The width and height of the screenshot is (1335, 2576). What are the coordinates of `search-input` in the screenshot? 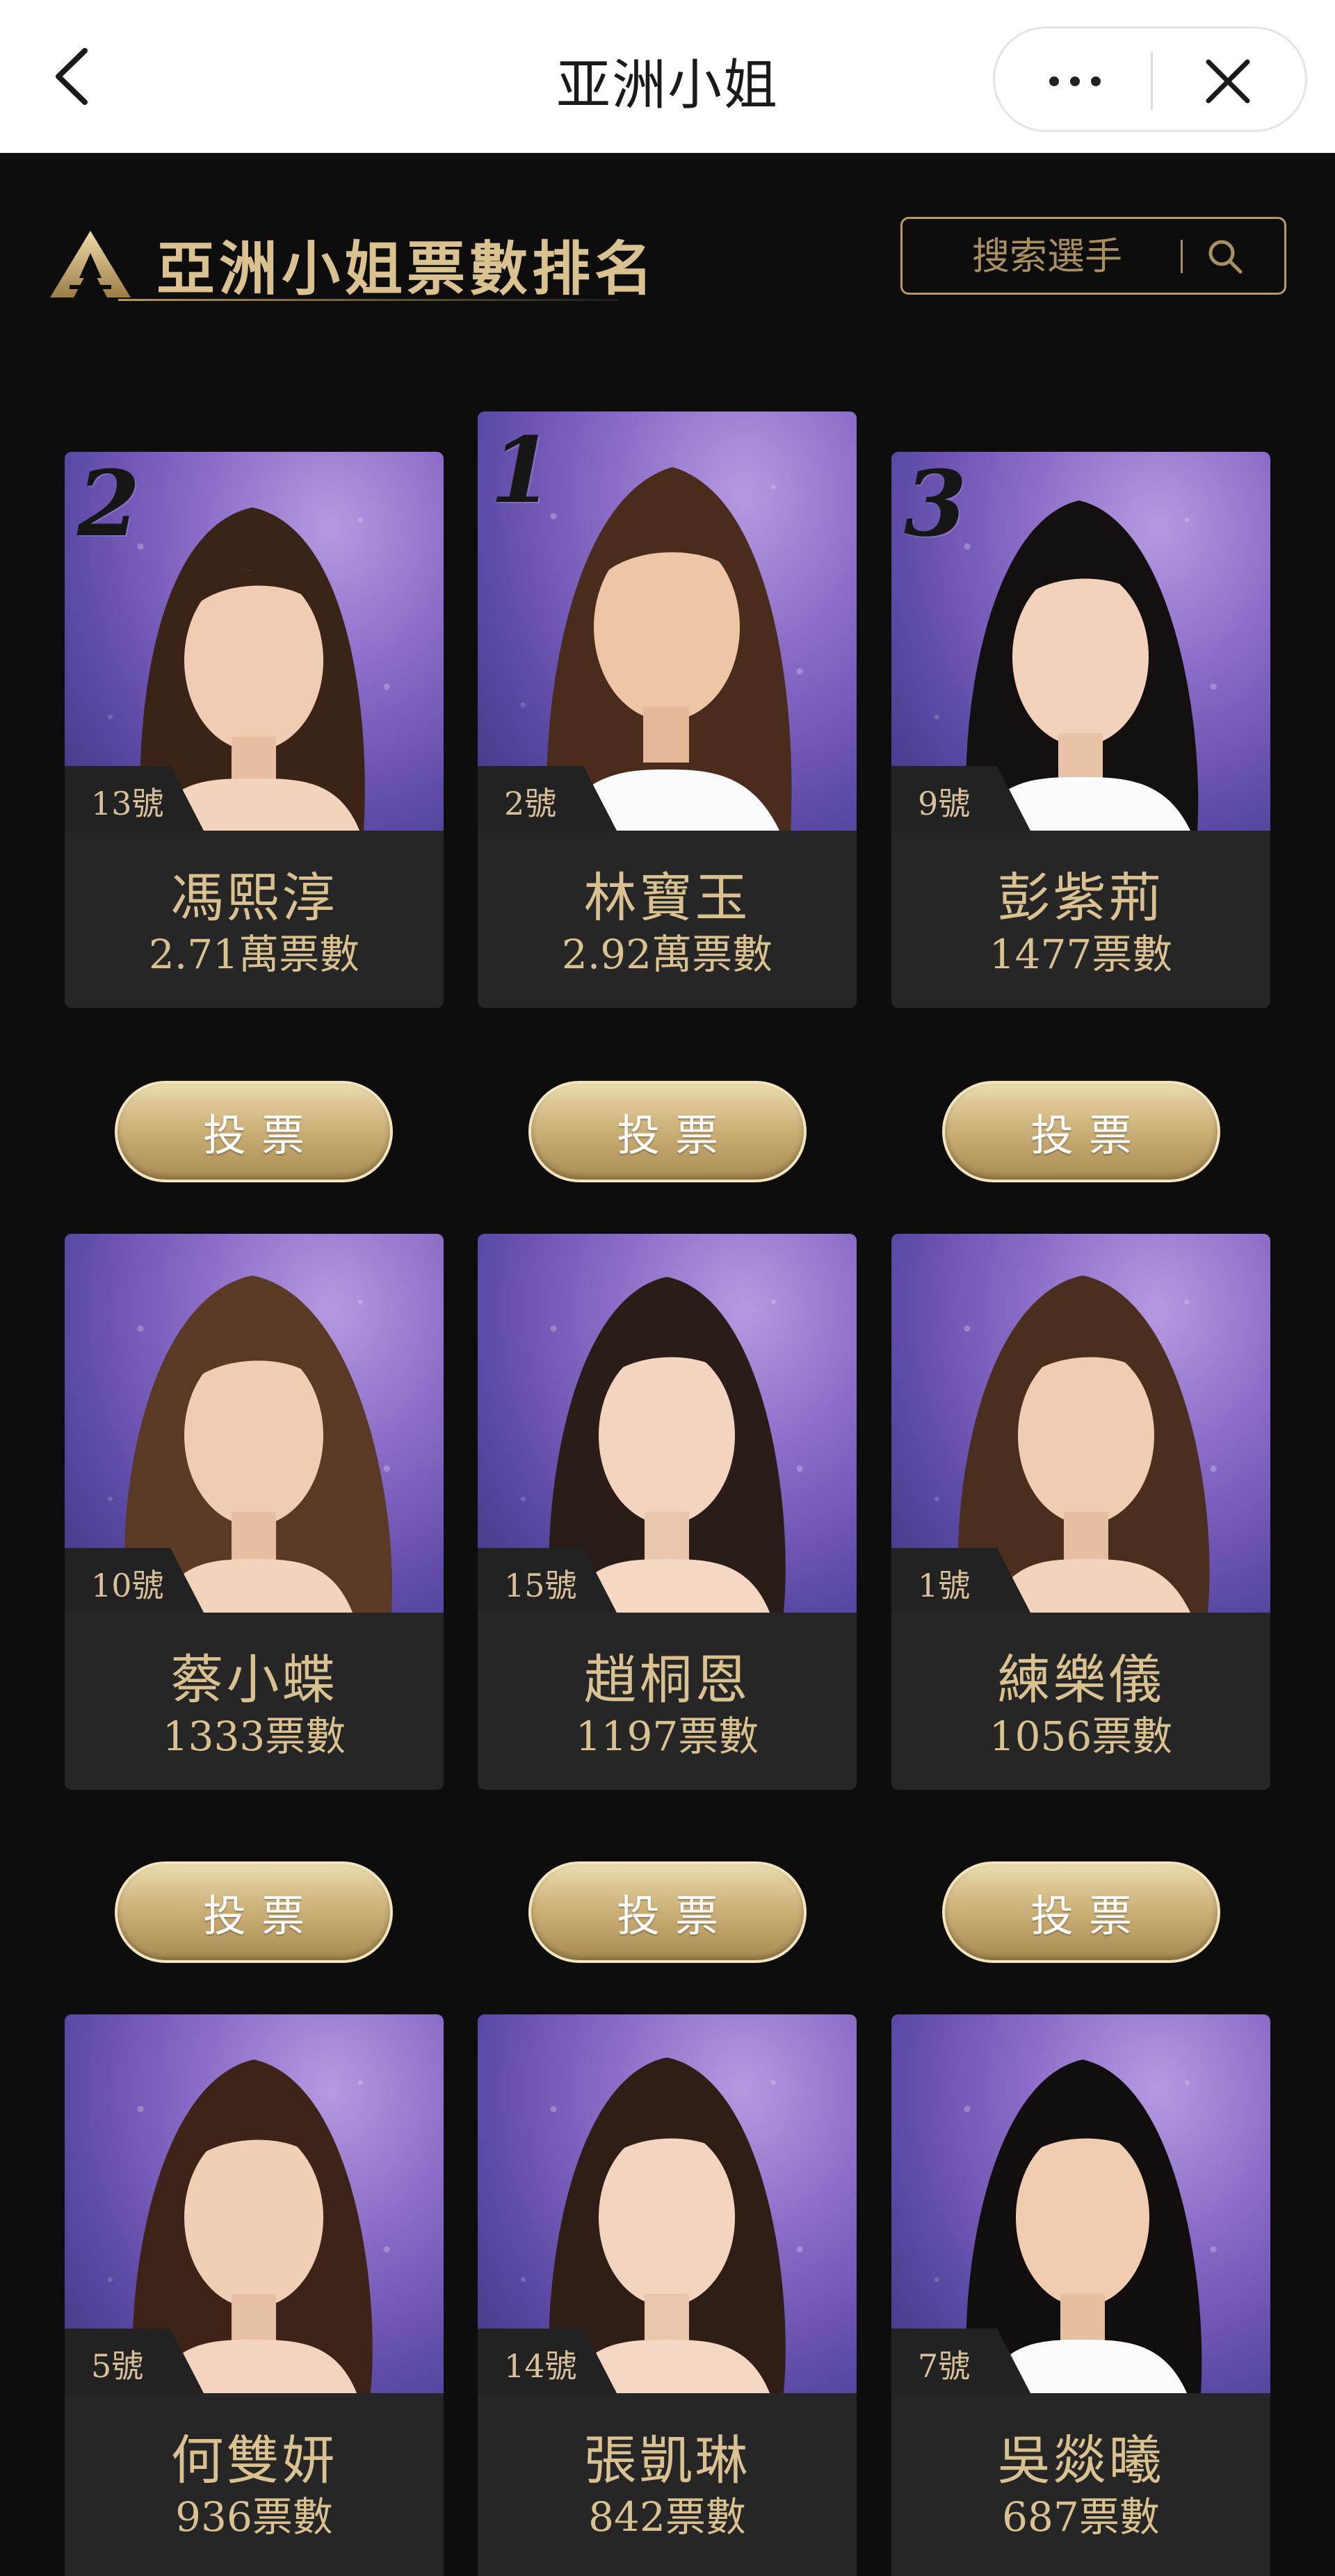 It's located at (1047, 256).